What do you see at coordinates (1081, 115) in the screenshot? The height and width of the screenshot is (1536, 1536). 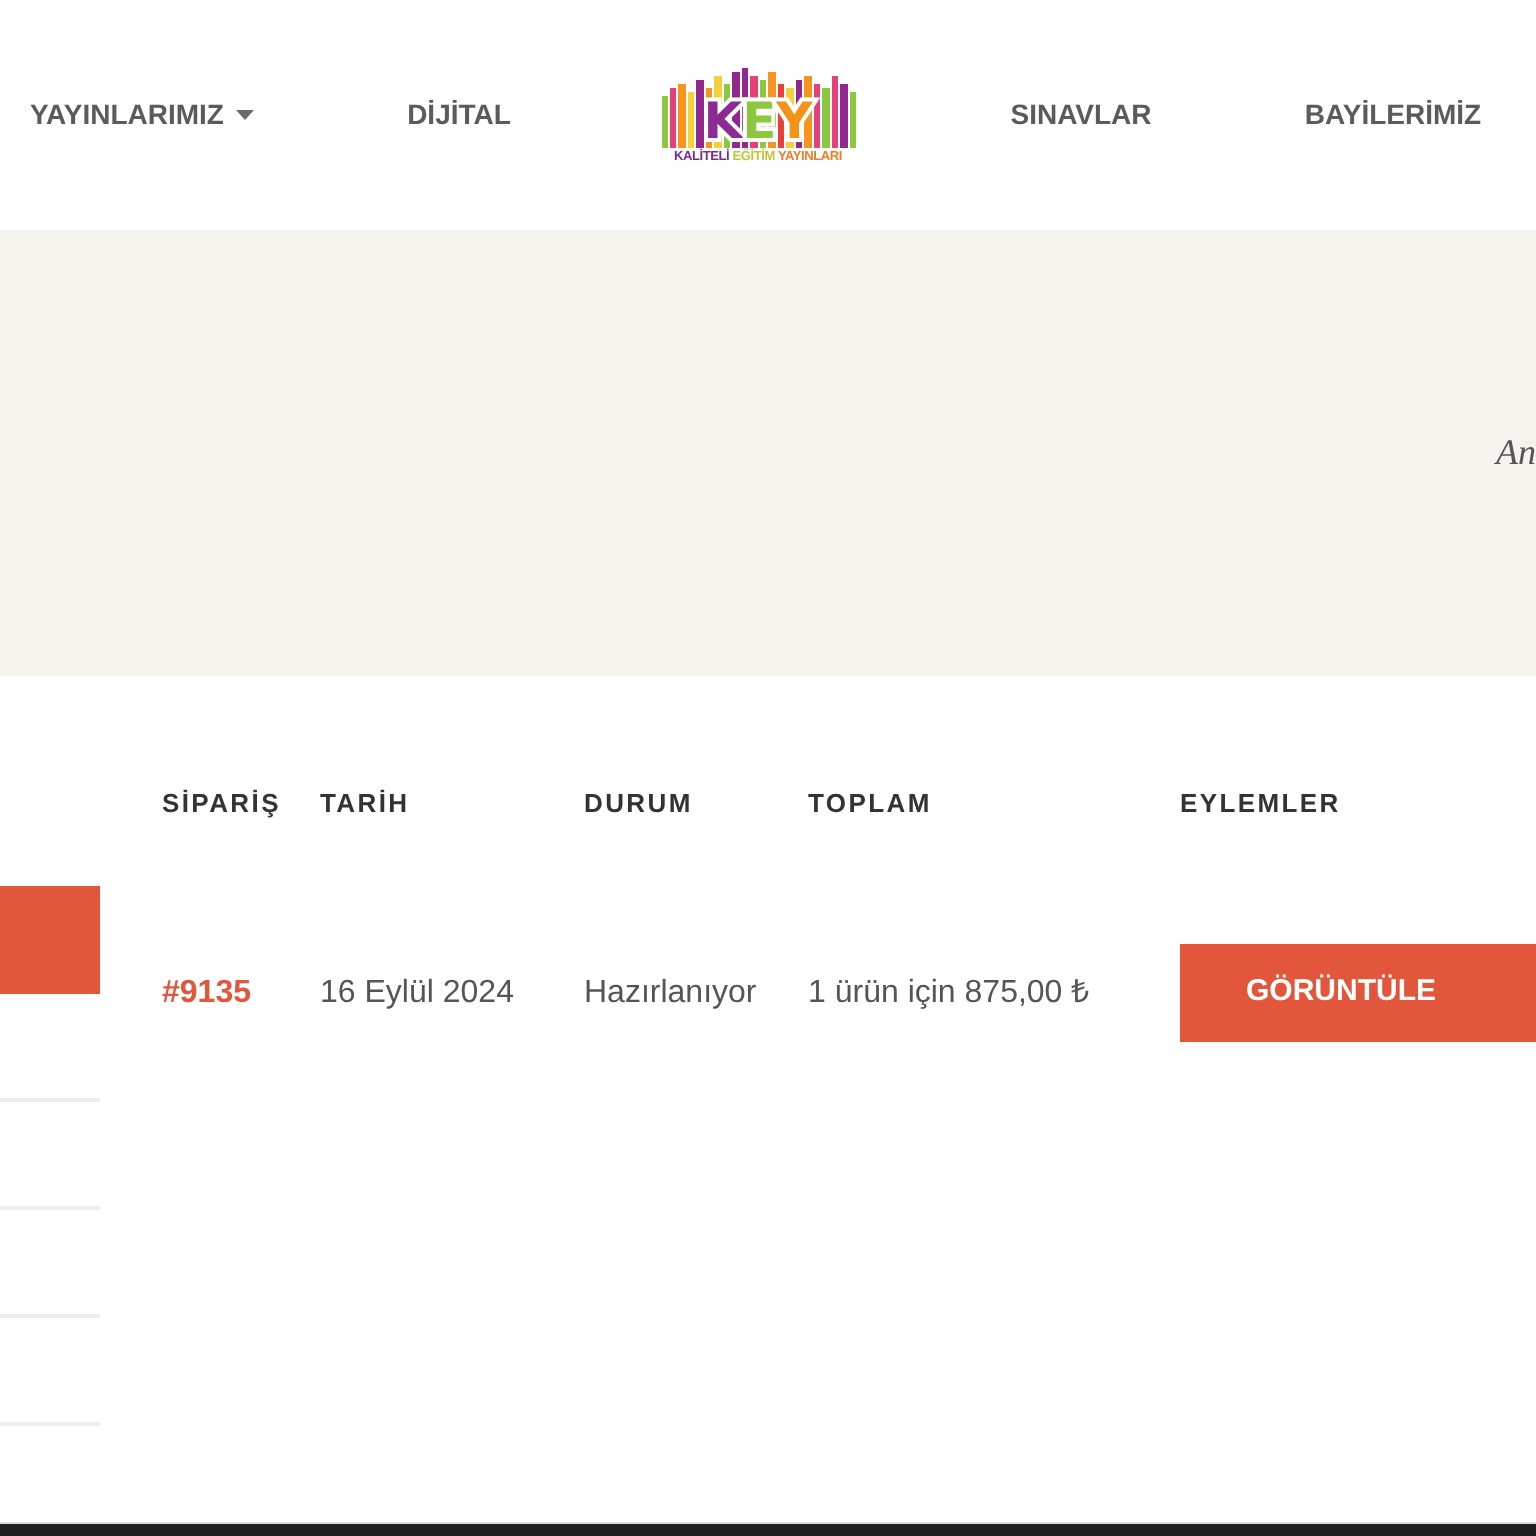 I see `nav-link: SINAVLAR` at bounding box center [1081, 115].